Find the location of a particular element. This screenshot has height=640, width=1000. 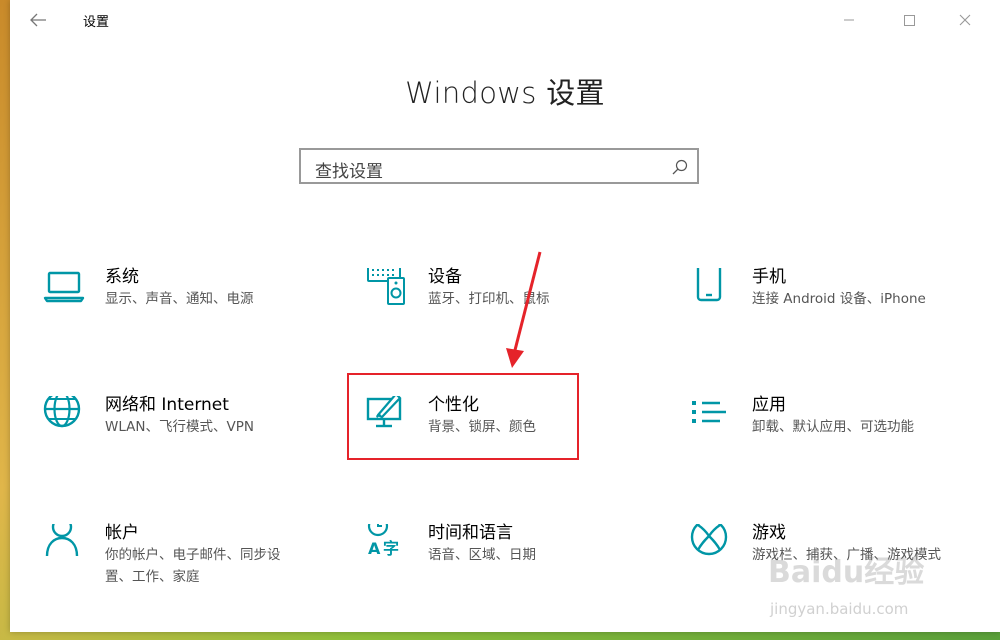

baidu-watermark-icon: Baidu经验 jingyan.baidu.com is located at coordinates (846, 586).